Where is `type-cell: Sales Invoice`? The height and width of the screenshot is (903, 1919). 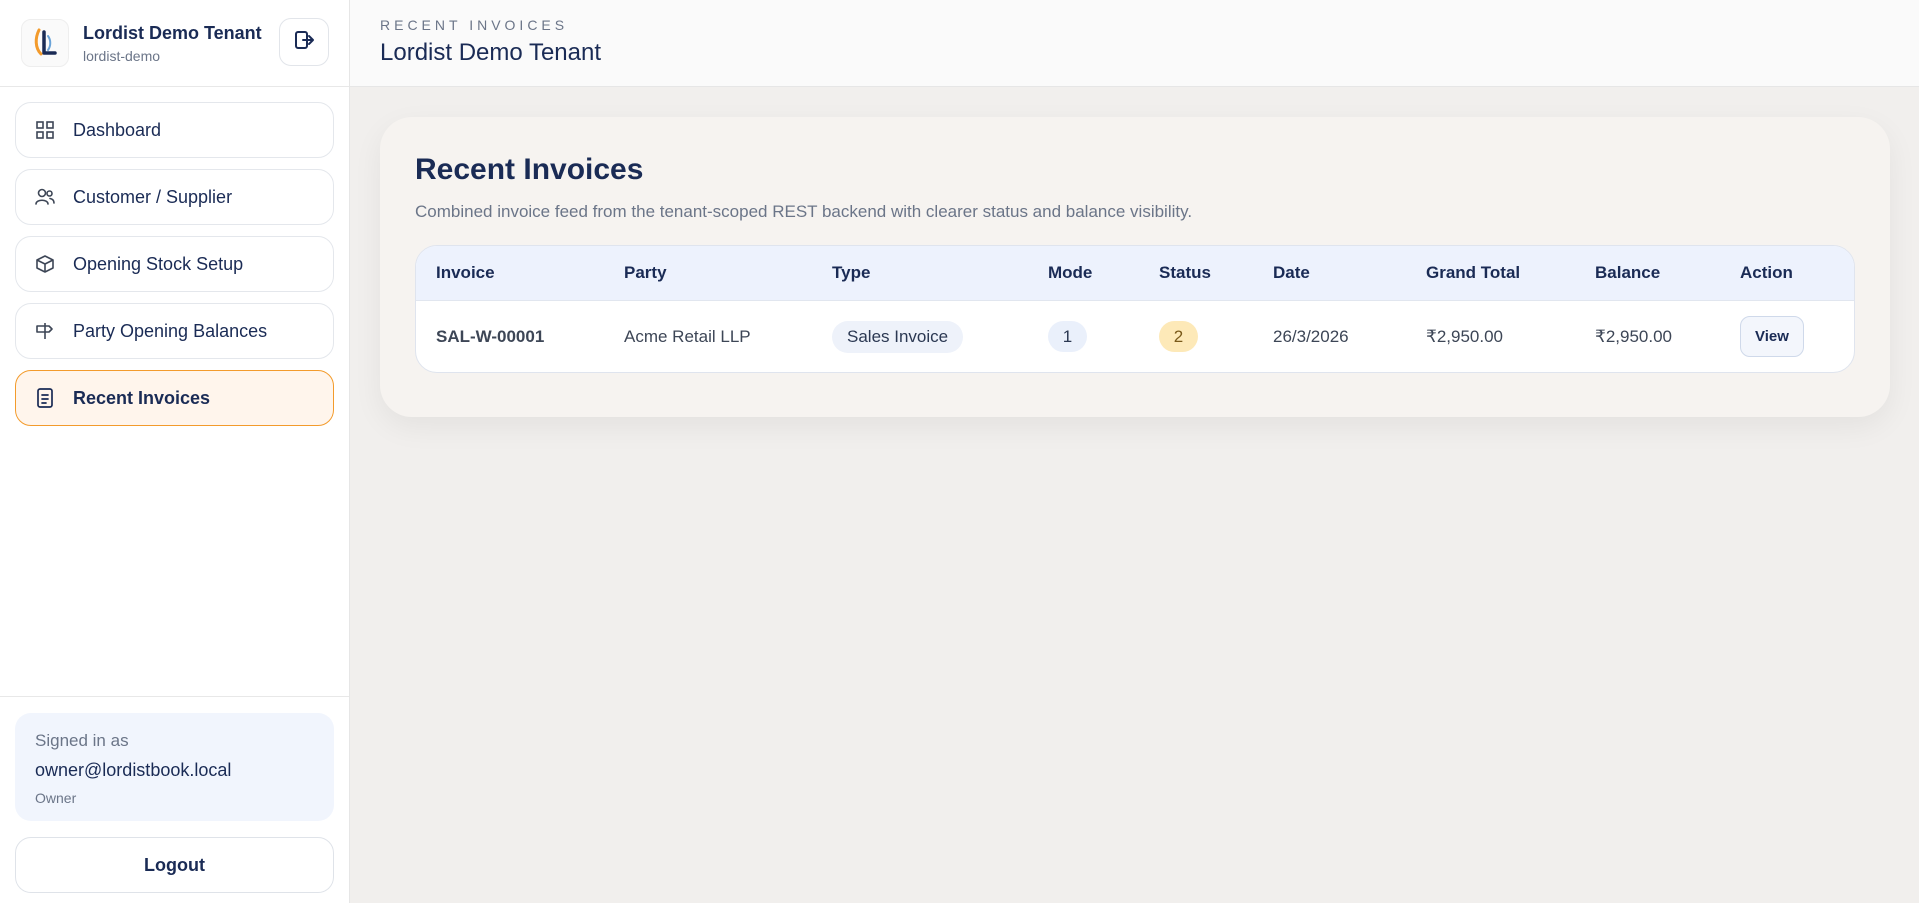 type-cell: Sales Invoice is located at coordinates (920, 336).